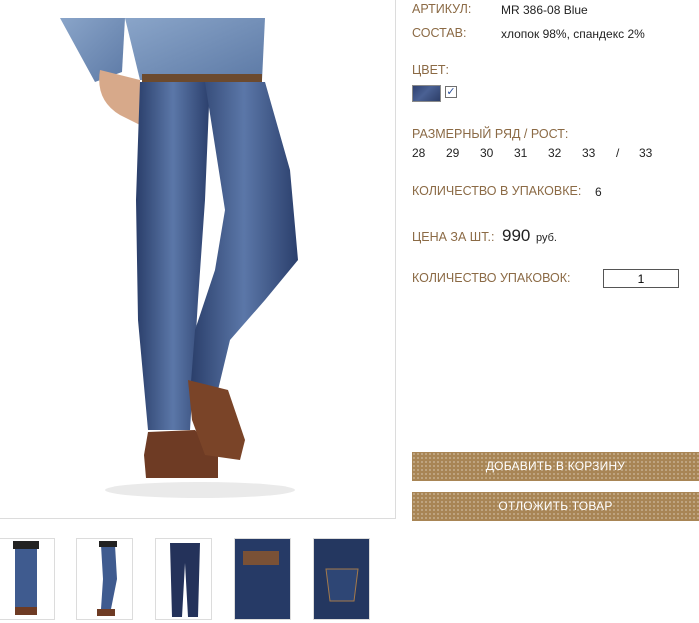  What do you see at coordinates (451, 92) in the screenshot?
I see `color-checkbox: ✓` at bounding box center [451, 92].